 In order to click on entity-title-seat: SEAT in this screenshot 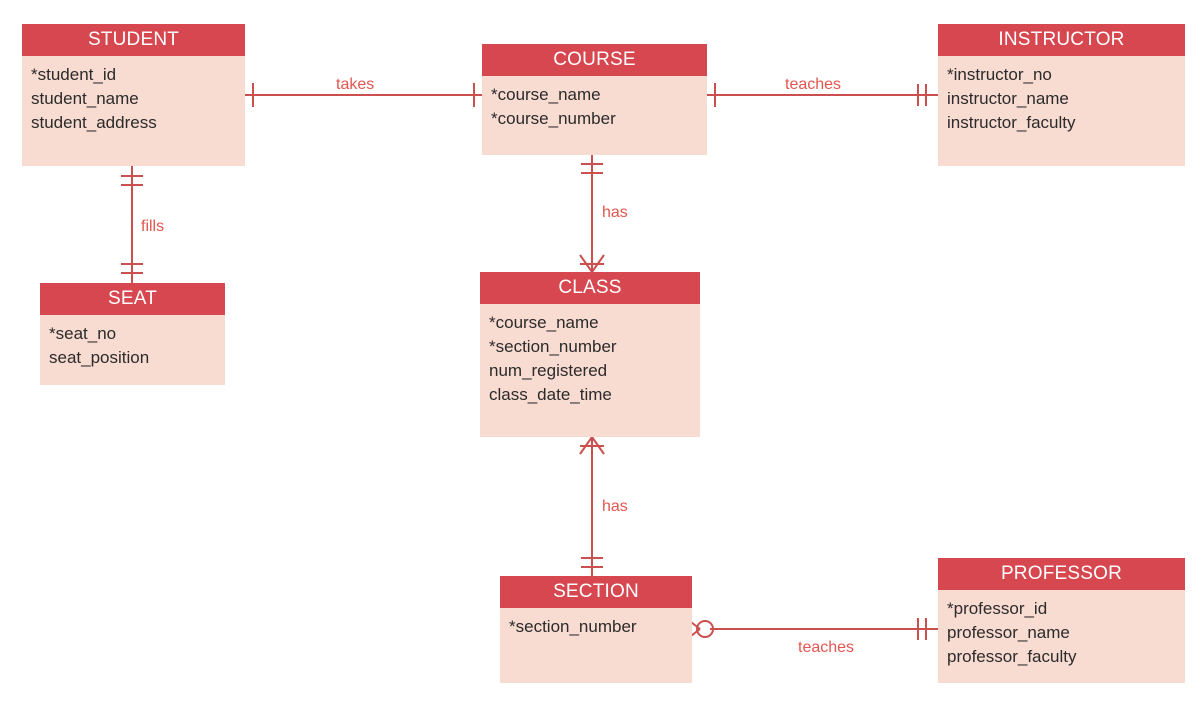, I will do `click(132, 299)`.